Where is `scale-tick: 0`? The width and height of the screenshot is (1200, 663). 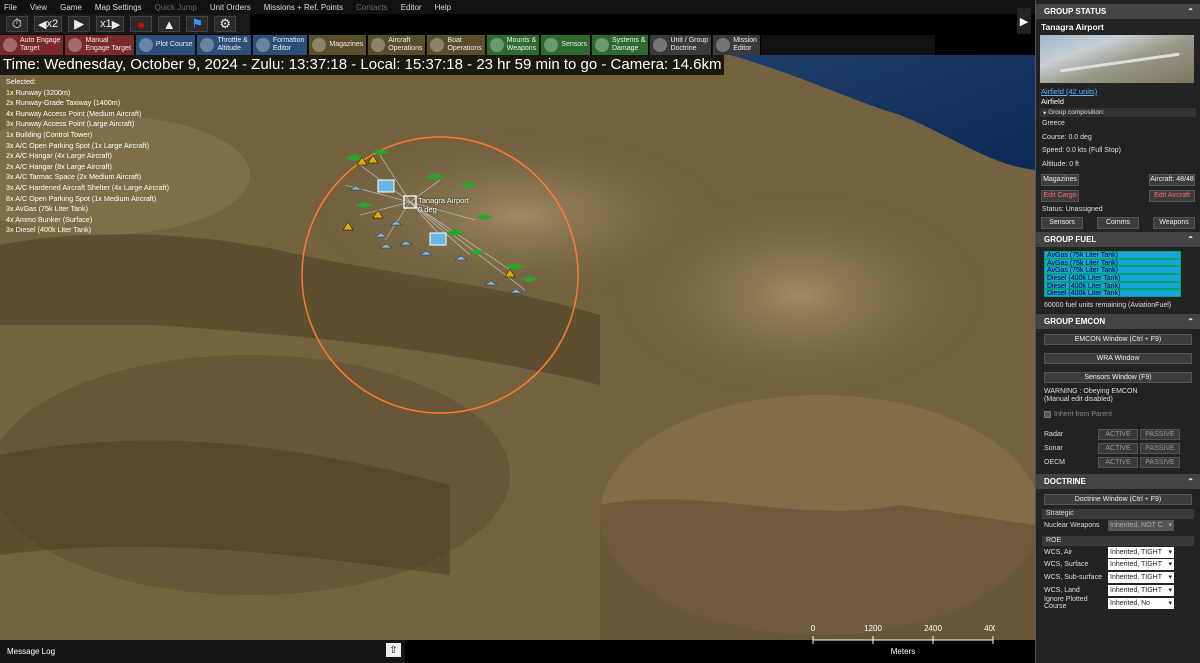
scale-tick: 0 is located at coordinates (813, 628).